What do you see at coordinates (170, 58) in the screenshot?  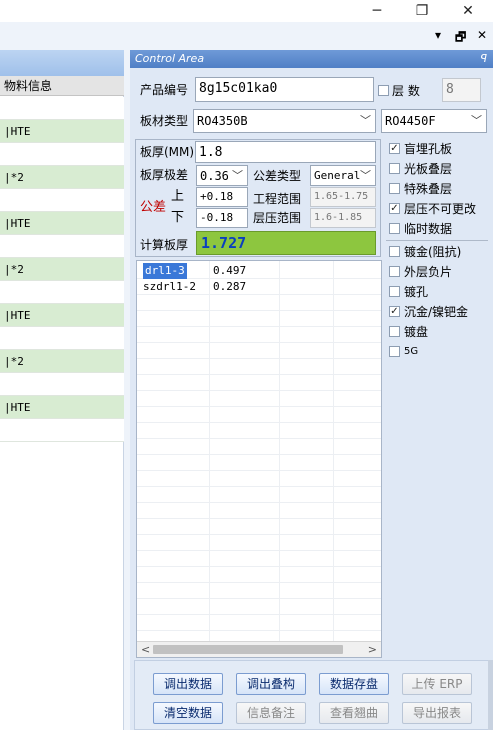 I see `control-area-title-text: Control Area` at bounding box center [170, 58].